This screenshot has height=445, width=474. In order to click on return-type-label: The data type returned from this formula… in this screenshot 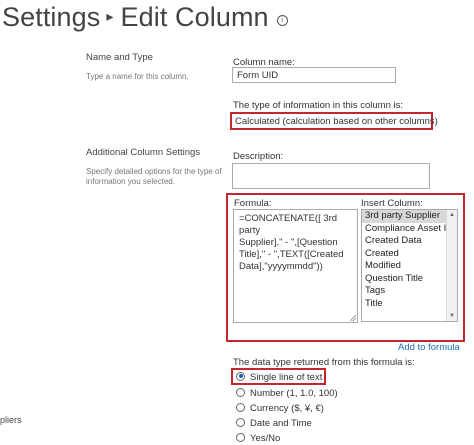, I will do `click(324, 362)`.